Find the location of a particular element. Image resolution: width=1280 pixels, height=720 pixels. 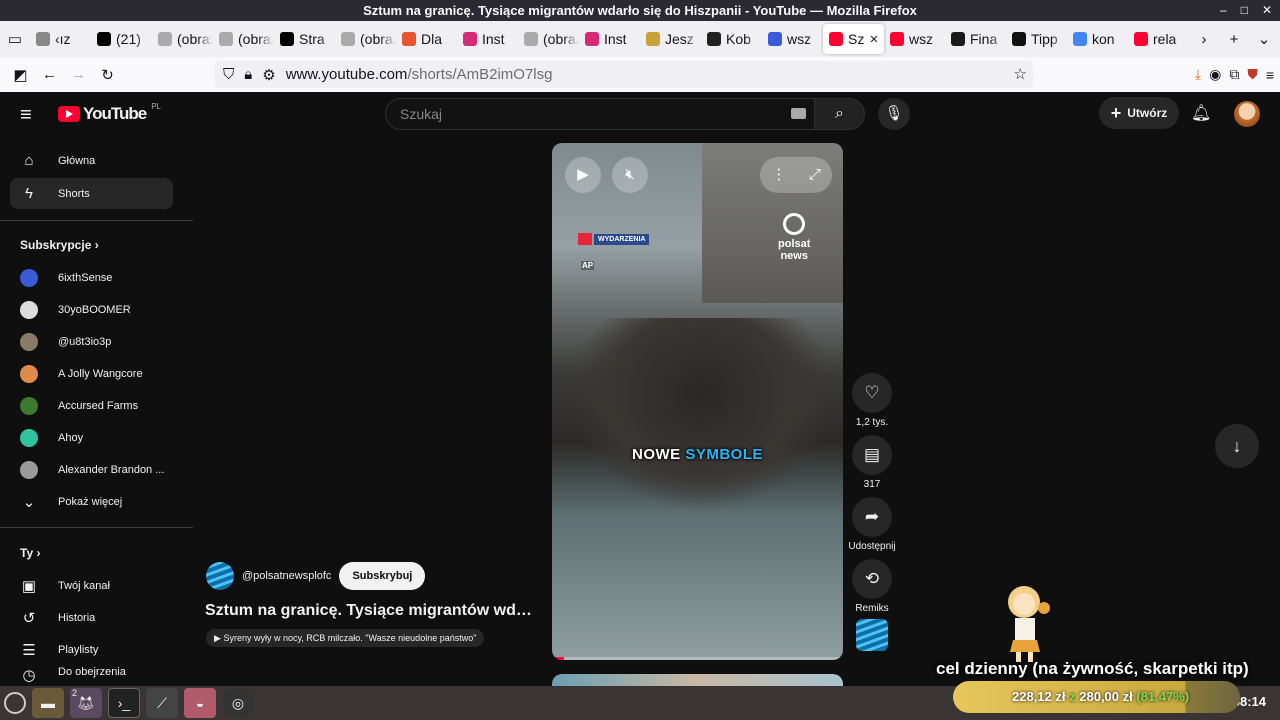

comments-button: ▤ 317 is located at coordinates (872, 462).